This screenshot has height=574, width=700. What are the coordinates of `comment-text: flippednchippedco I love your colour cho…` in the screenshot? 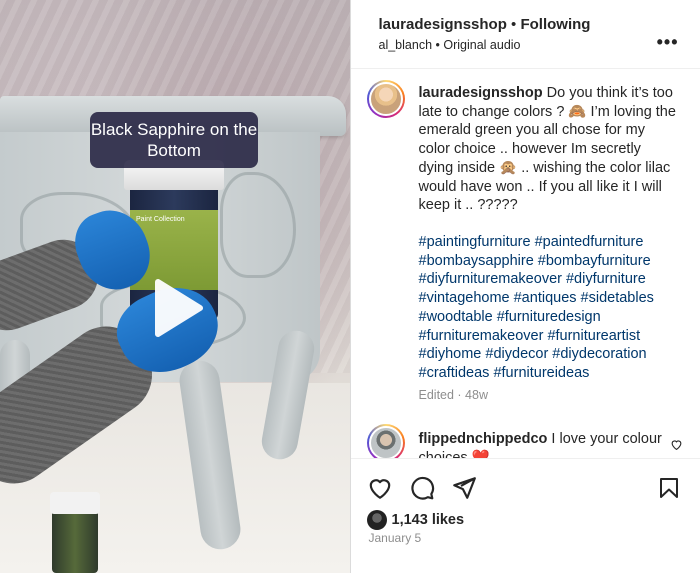 It's located at (549, 444).